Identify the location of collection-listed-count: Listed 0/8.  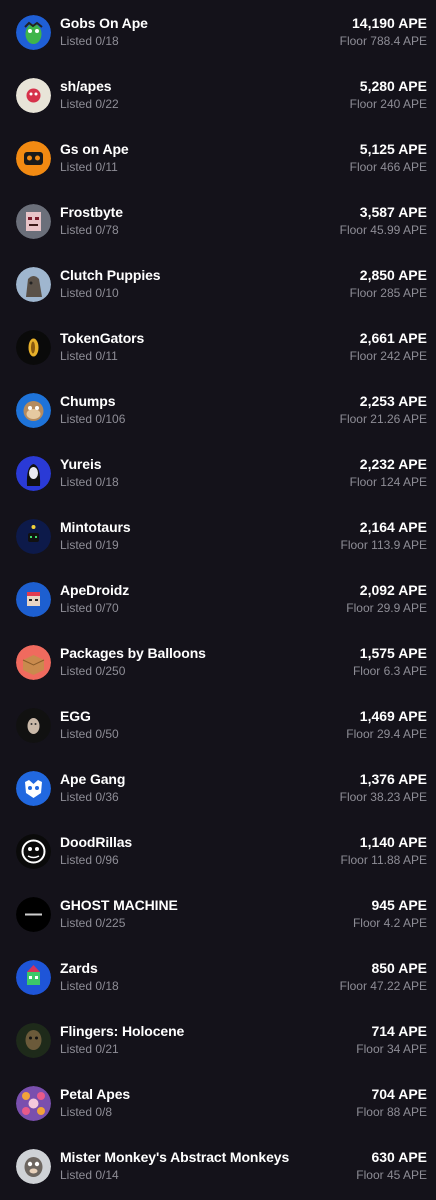
(86, 1112).